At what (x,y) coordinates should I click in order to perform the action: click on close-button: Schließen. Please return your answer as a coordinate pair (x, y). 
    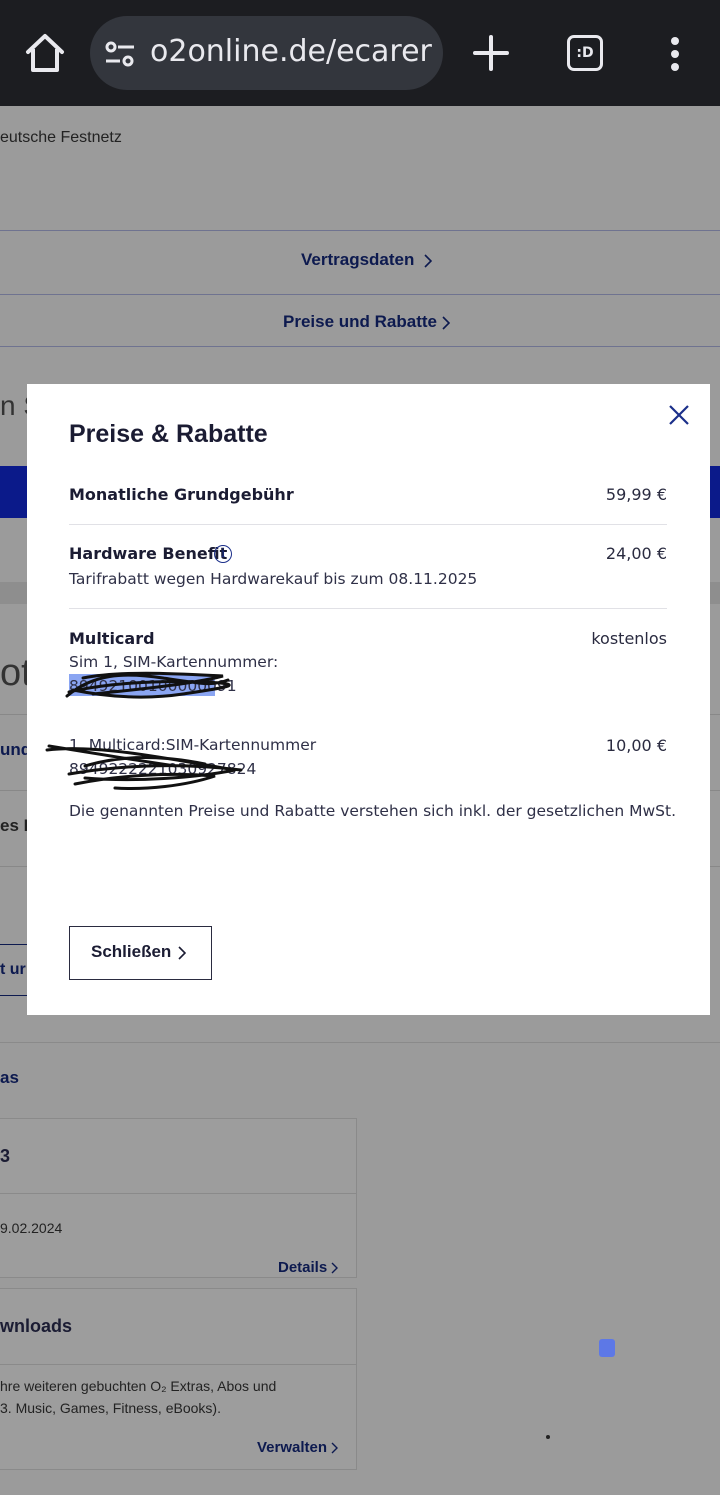
    Looking at the image, I should click on (140, 953).